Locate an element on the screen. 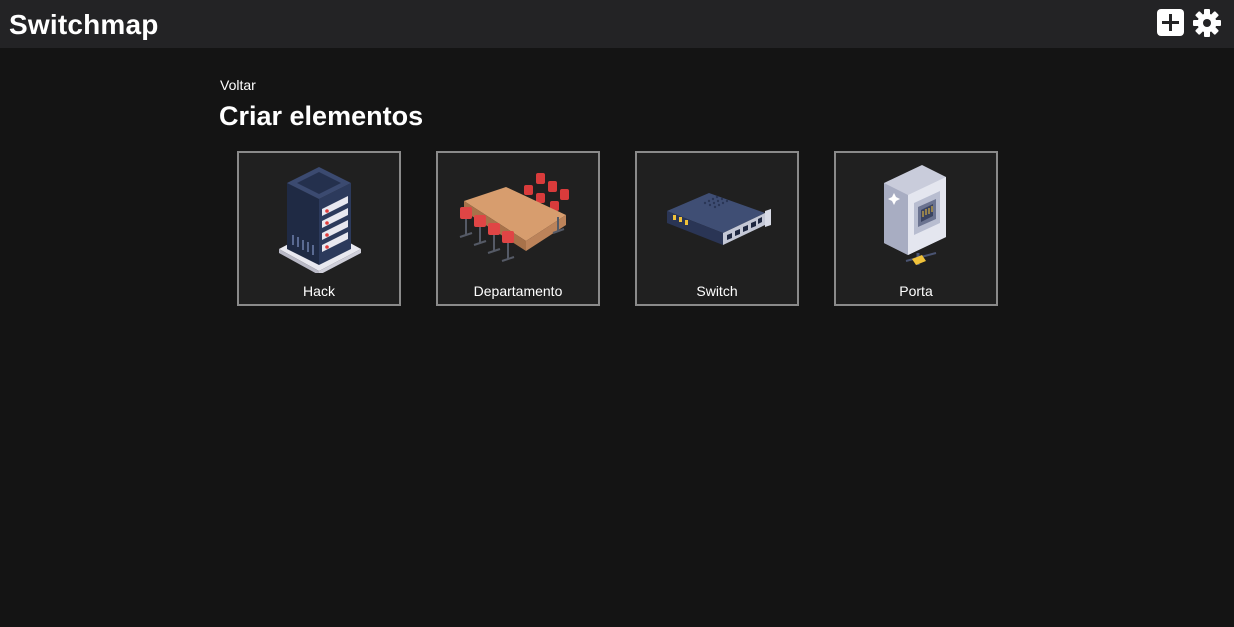 This screenshot has width=1234, height=627. server-rack-icon is located at coordinates (319, 217).